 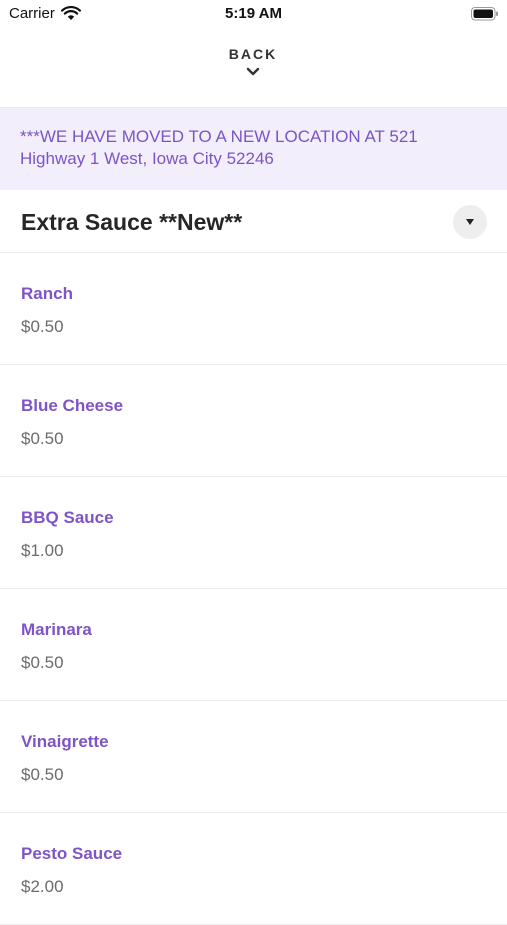 What do you see at coordinates (47, 293) in the screenshot?
I see `item-name: Ranch` at bounding box center [47, 293].